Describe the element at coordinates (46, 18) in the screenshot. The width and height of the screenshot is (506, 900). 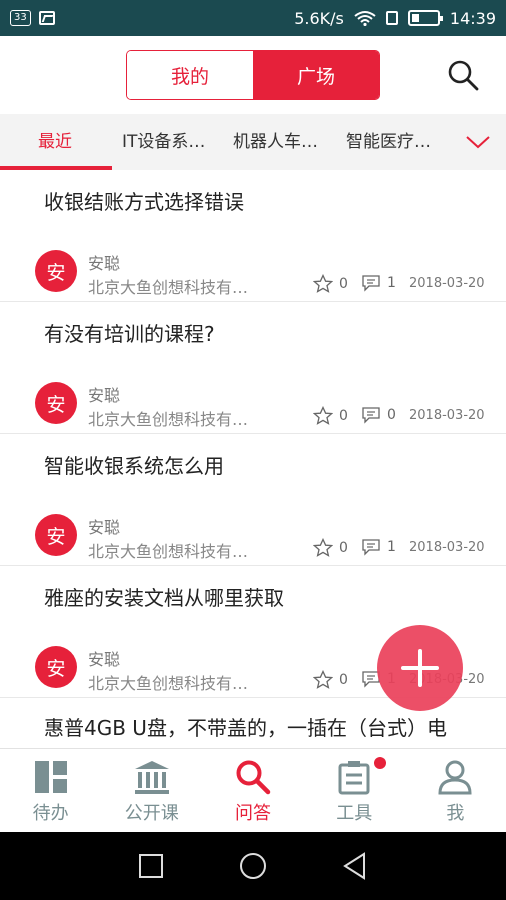
I see `image-icon` at that location.